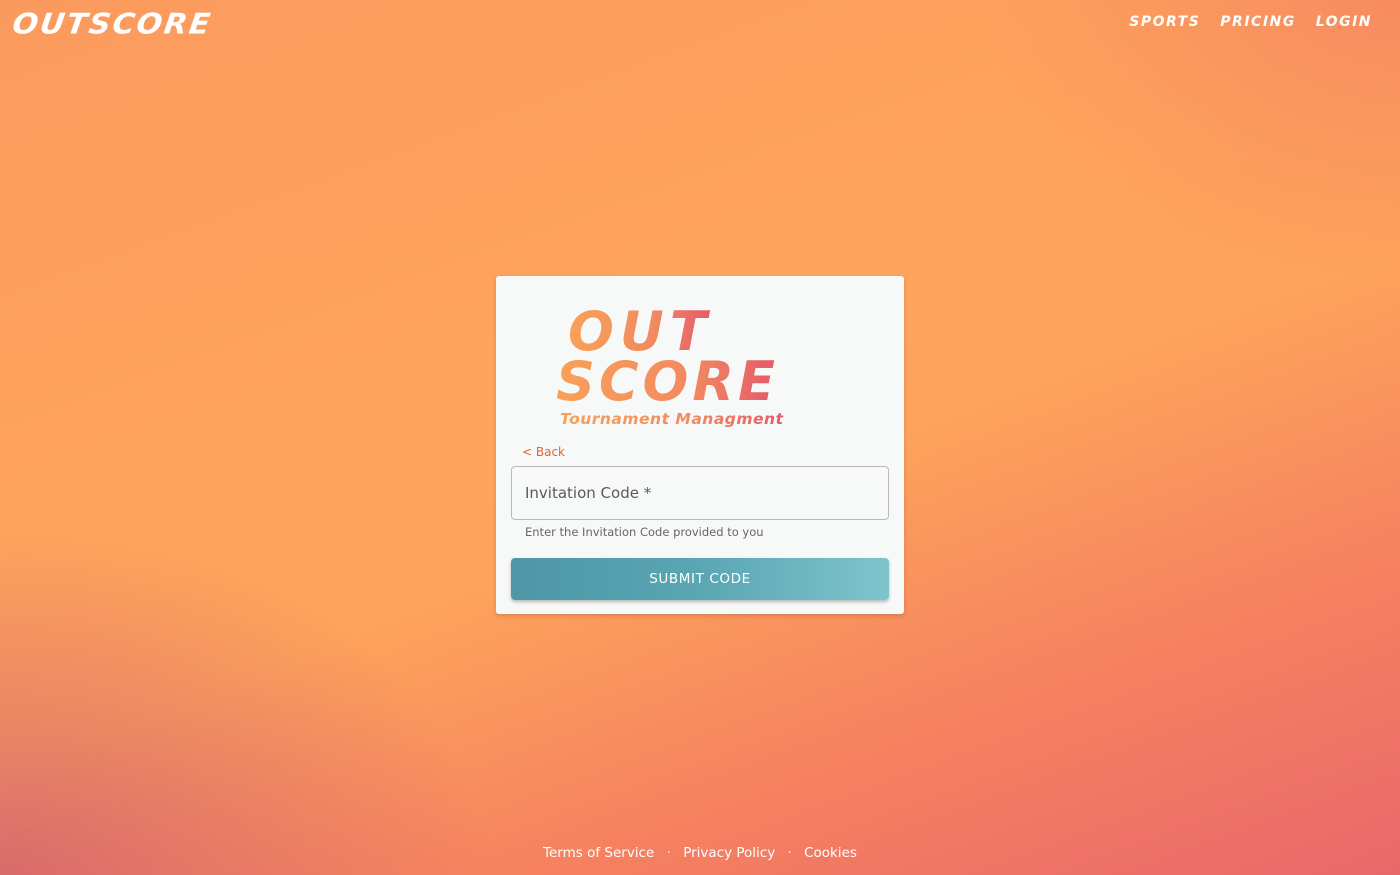  I want to click on back-link: < Back, so click(543, 452).